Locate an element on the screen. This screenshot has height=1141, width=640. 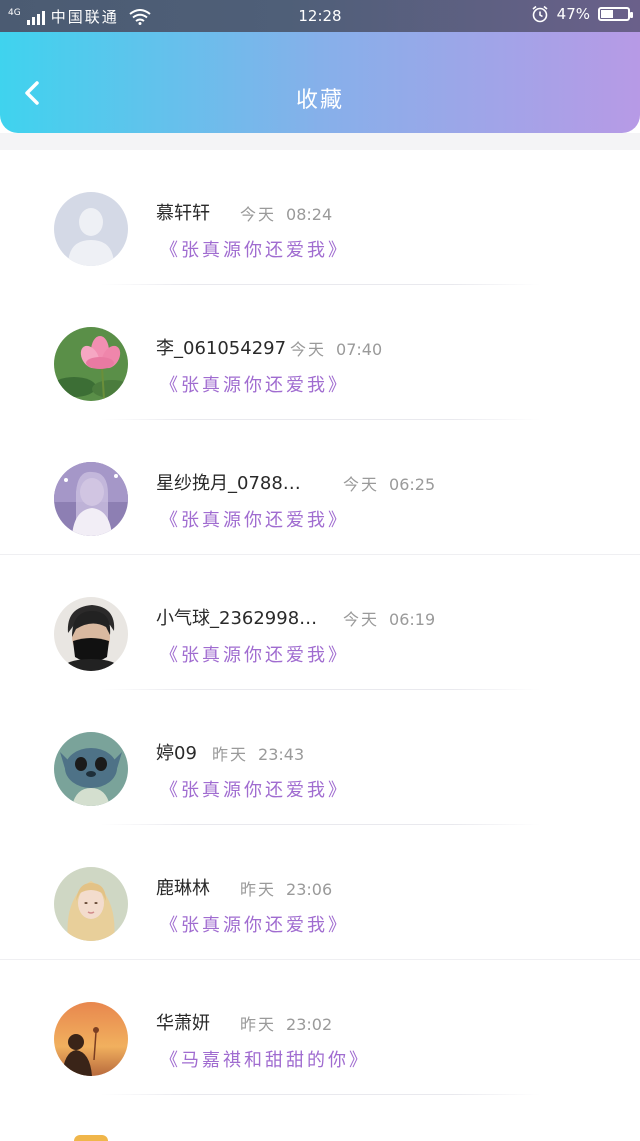
list-item: 小气球_2362998… 今天 06:19 《张真源你还爱我》 is located at coordinates (320, 622).